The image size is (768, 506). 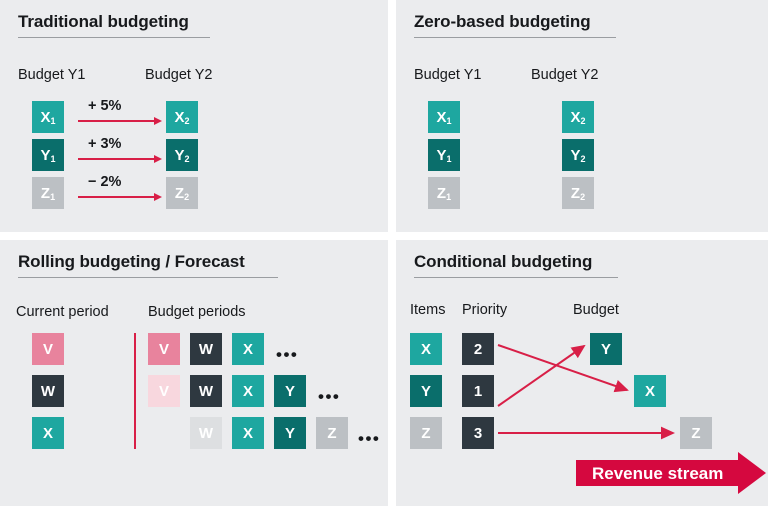 I want to click on revenue-stream-label: Revenue stream, so click(x=658, y=473).